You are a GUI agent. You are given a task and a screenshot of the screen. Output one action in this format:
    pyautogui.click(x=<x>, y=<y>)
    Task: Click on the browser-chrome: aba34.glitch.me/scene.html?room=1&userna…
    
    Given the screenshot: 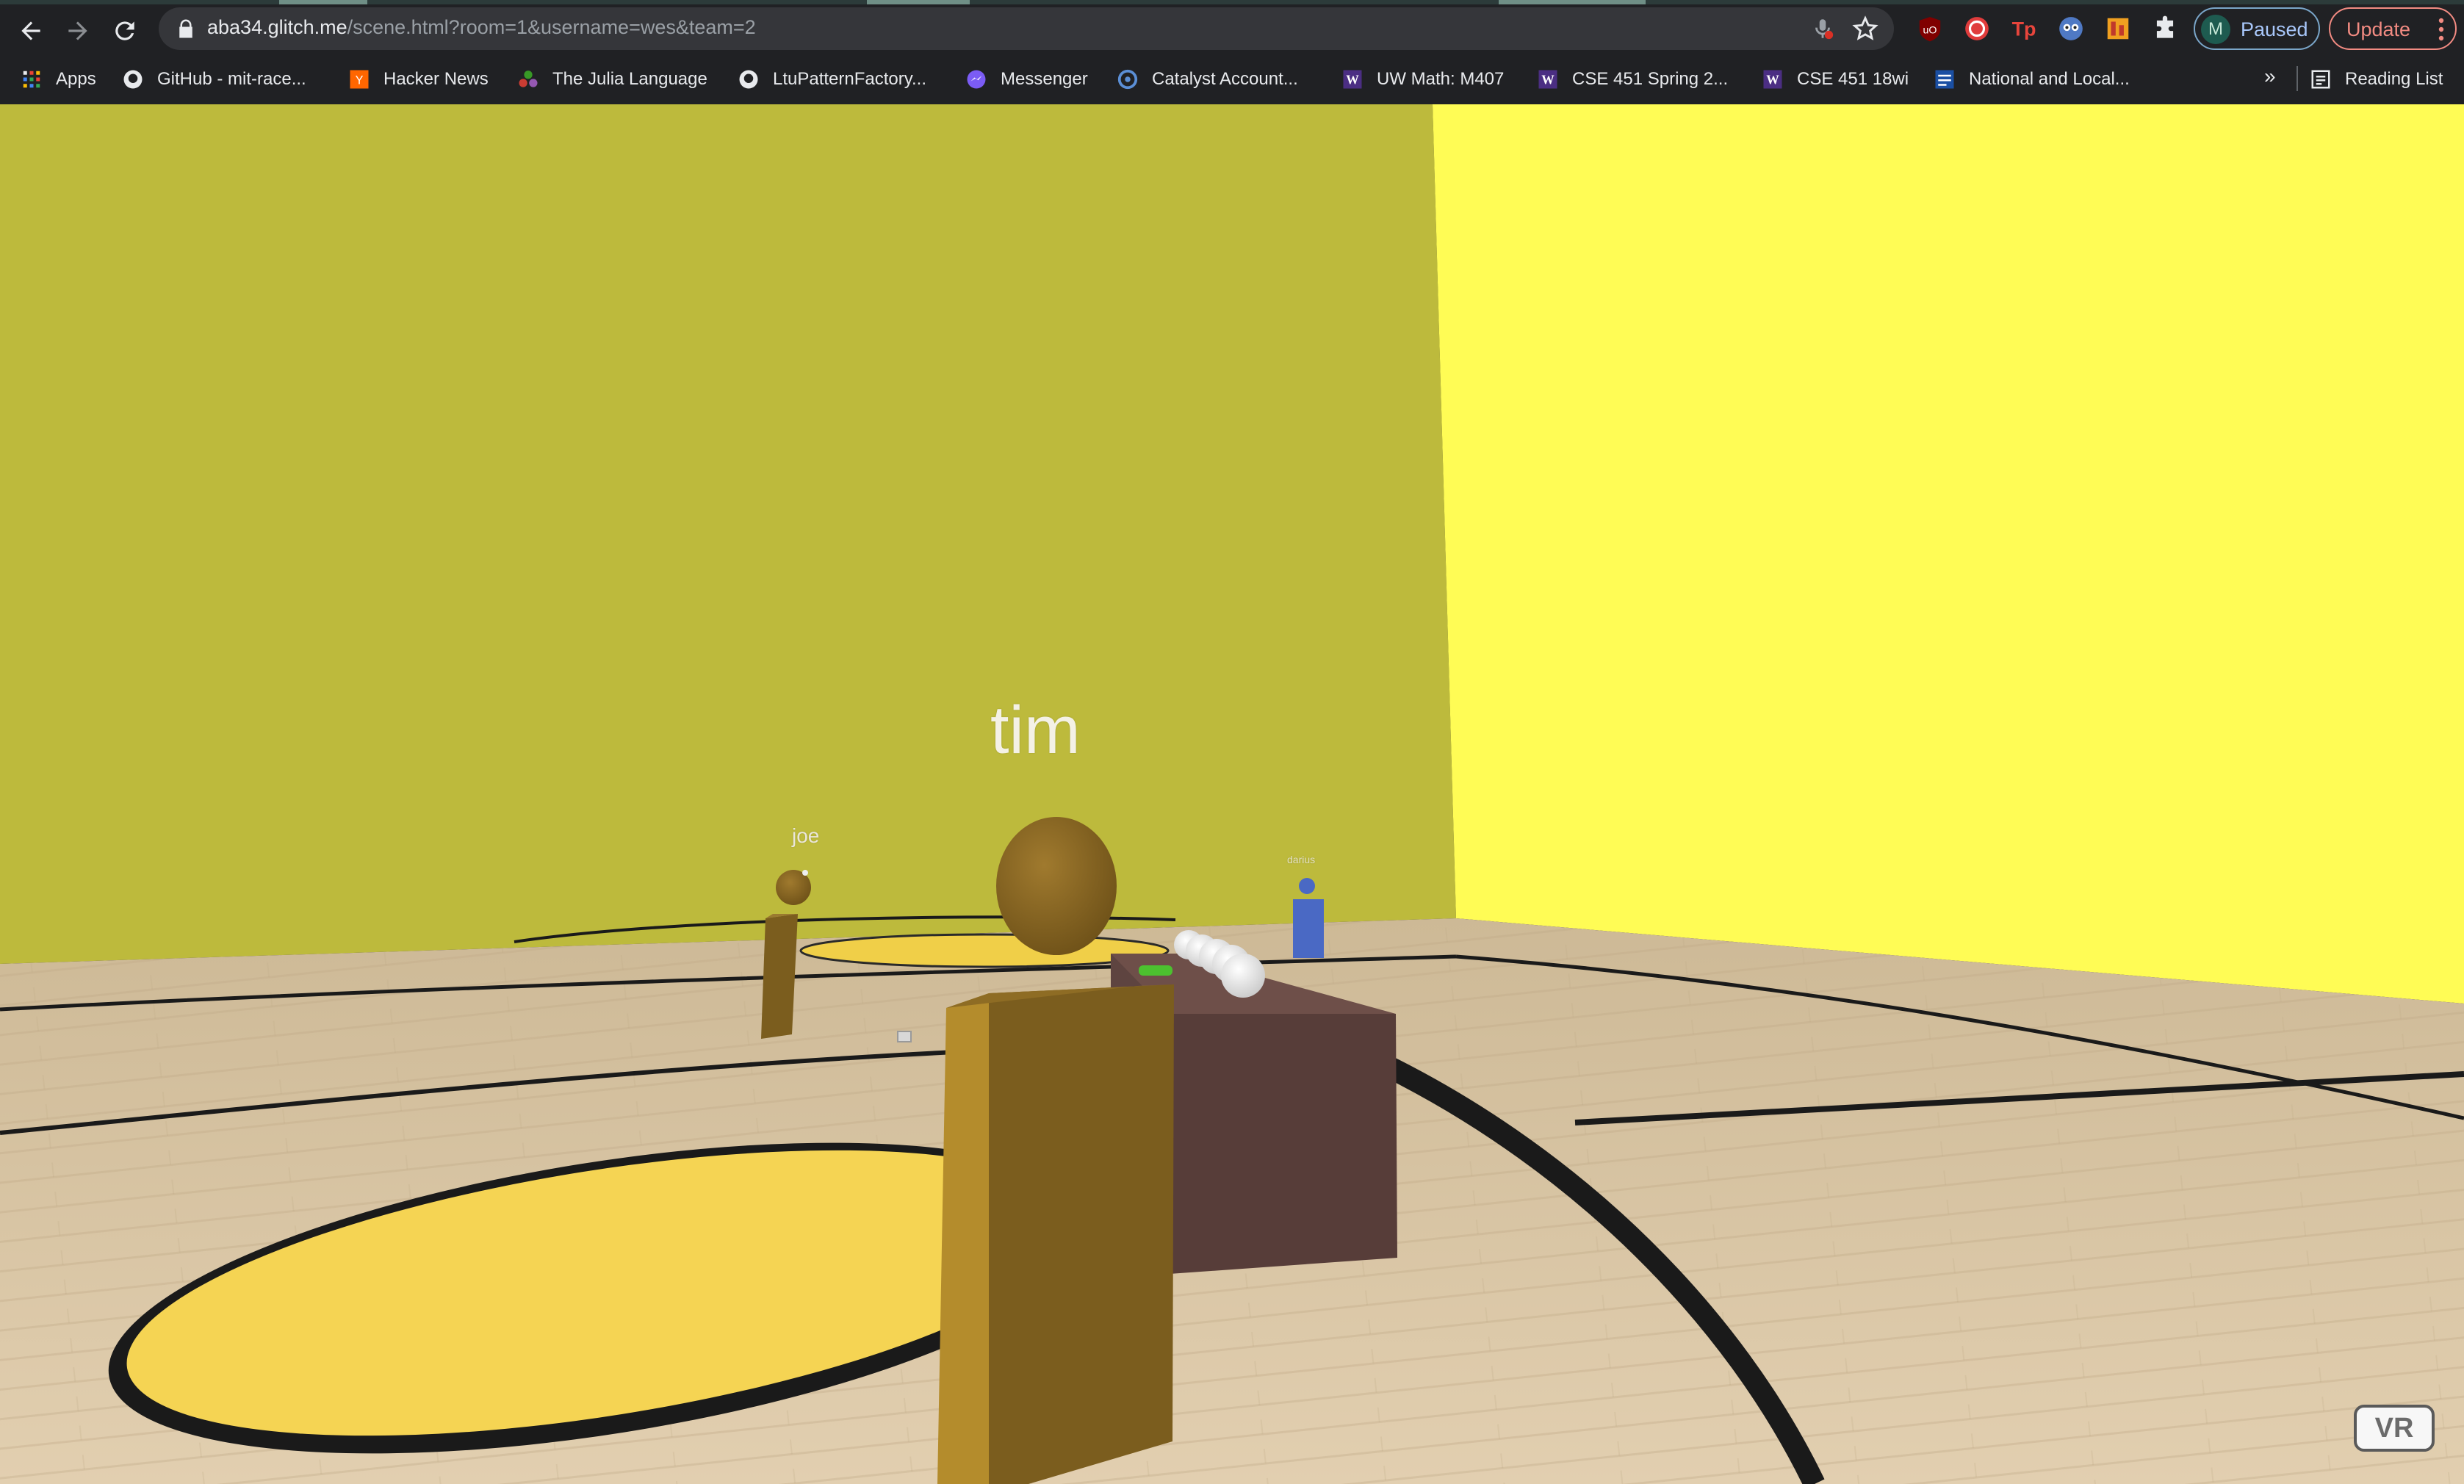 What is the action you would take?
    pyautogui.click(x=1232, y=52)
    